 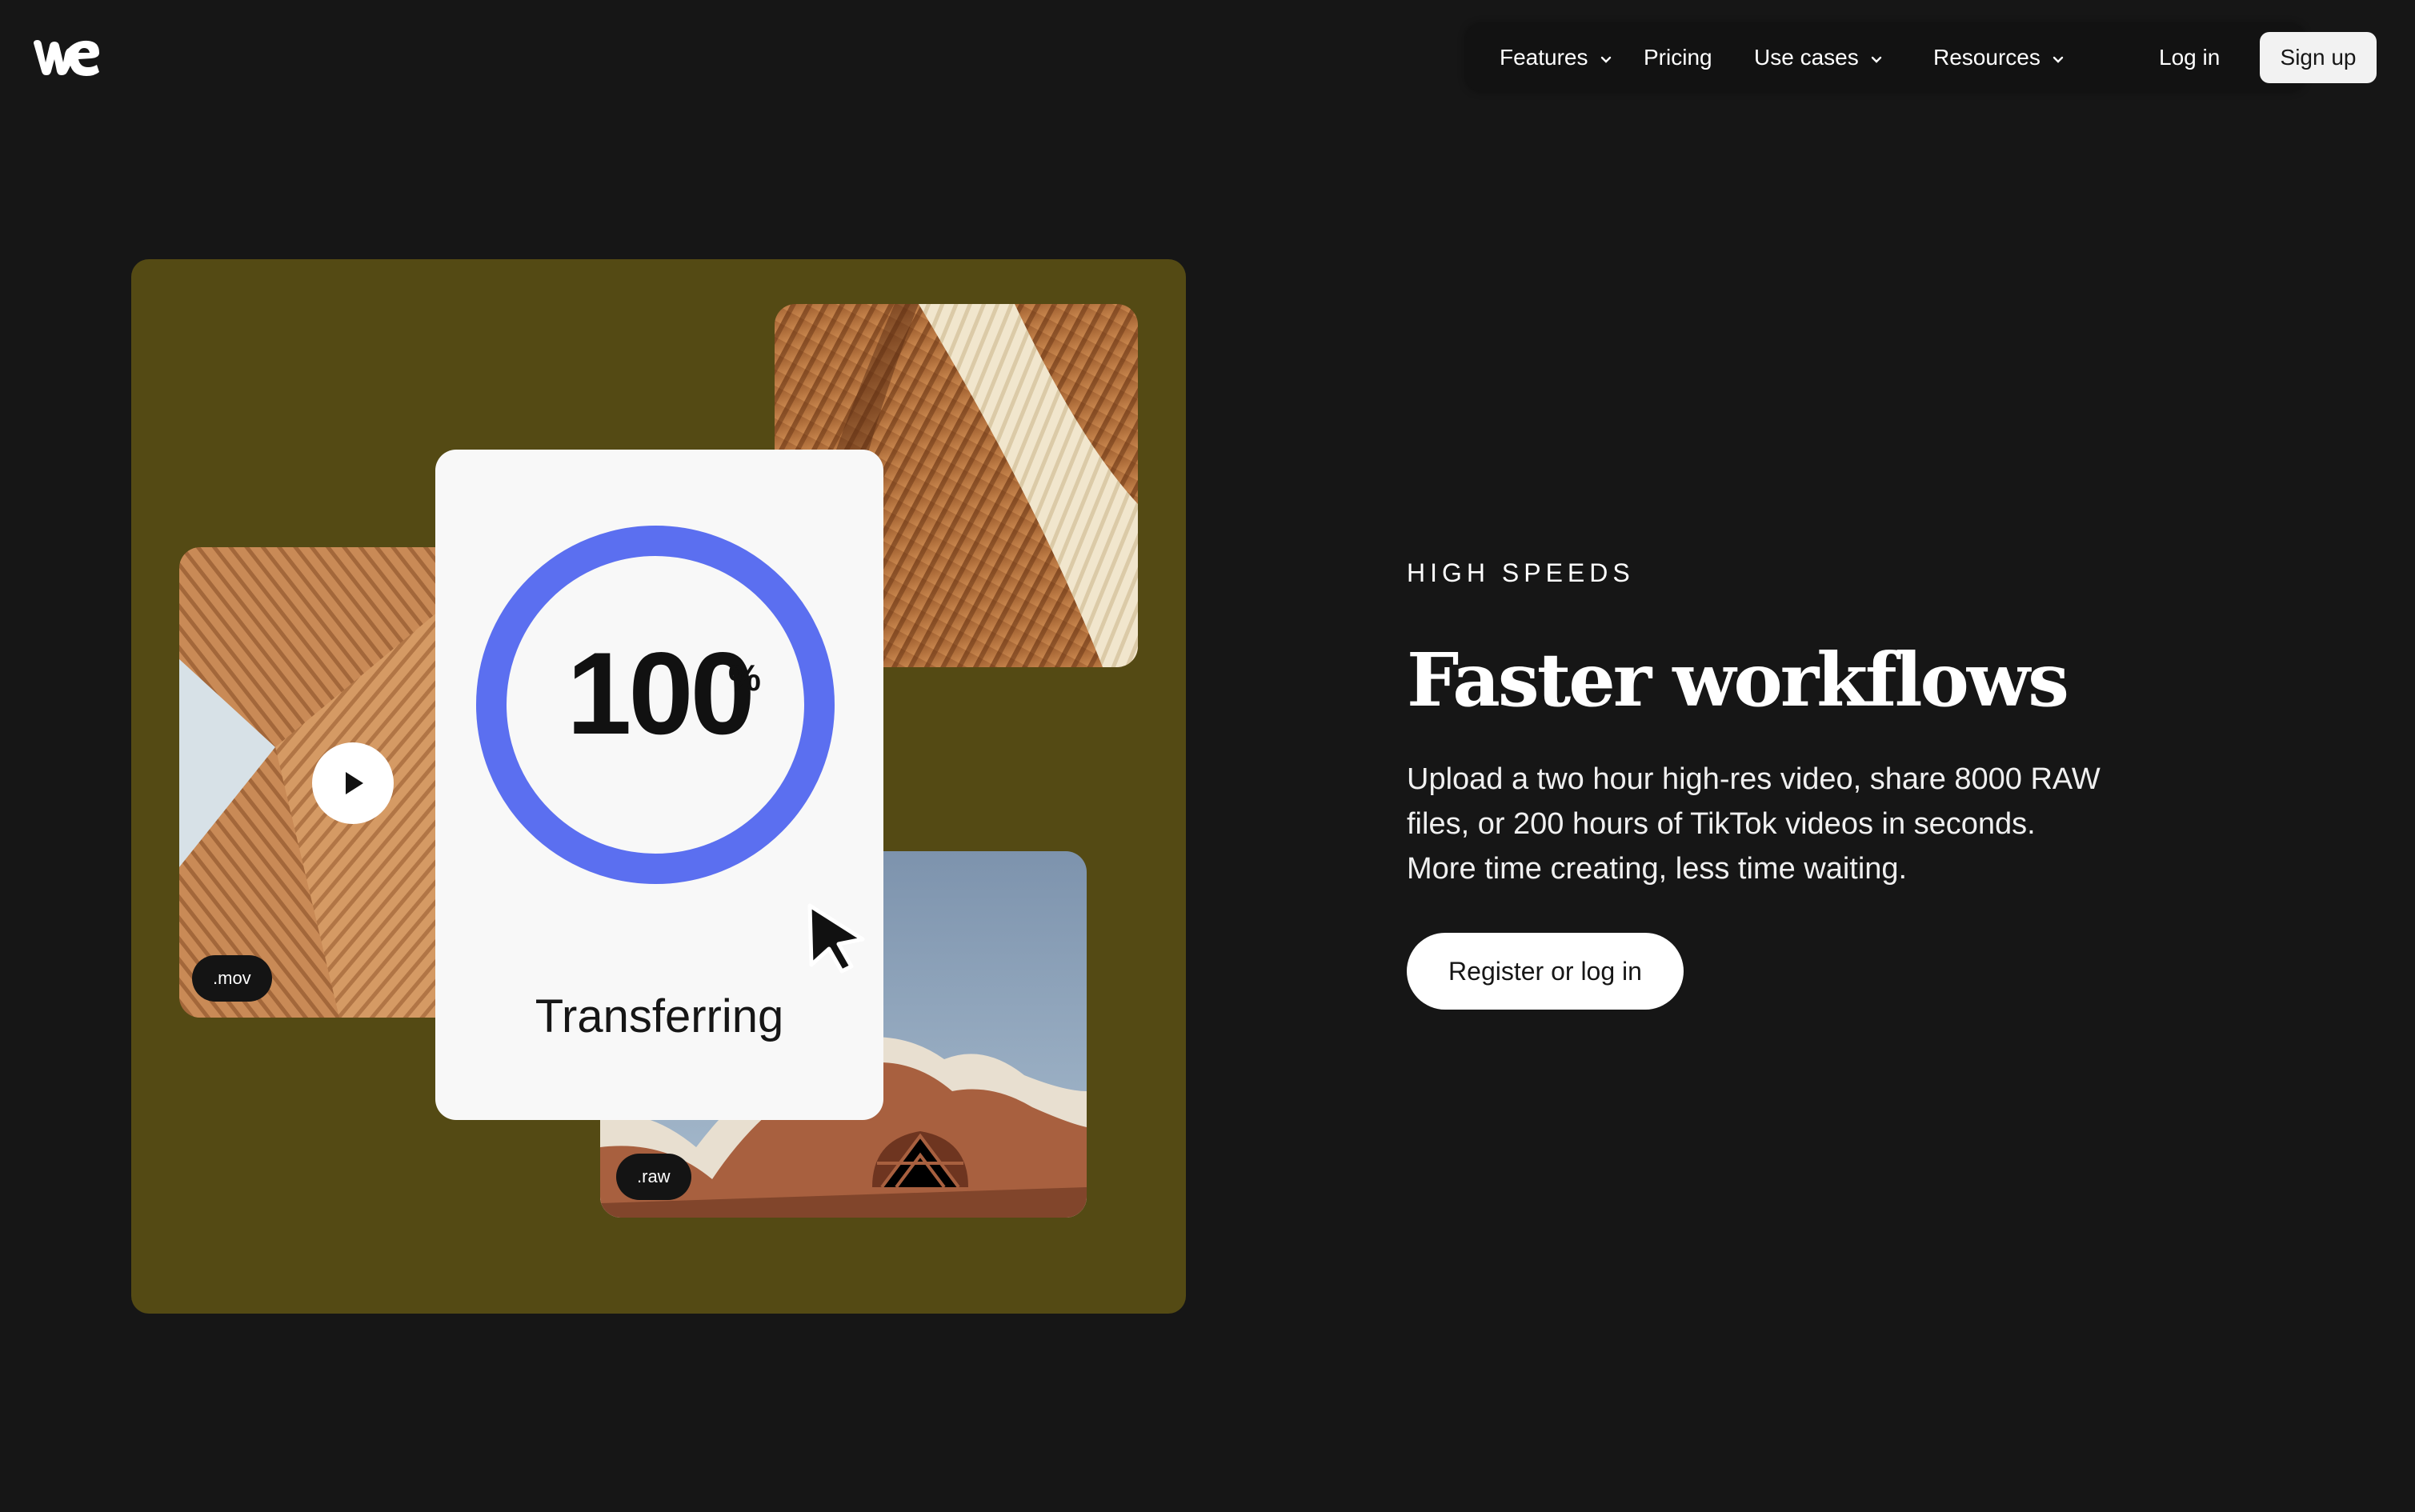 I want to click on transfer-progress-card: 100 % Transferring, so click(x=659, y=785).